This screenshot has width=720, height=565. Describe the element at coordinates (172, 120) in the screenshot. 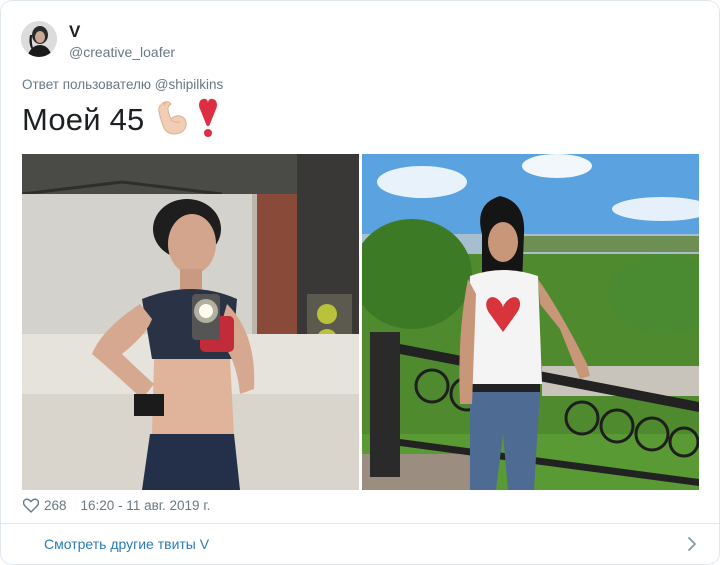

I see `flexed-biceps-icon` at that location.